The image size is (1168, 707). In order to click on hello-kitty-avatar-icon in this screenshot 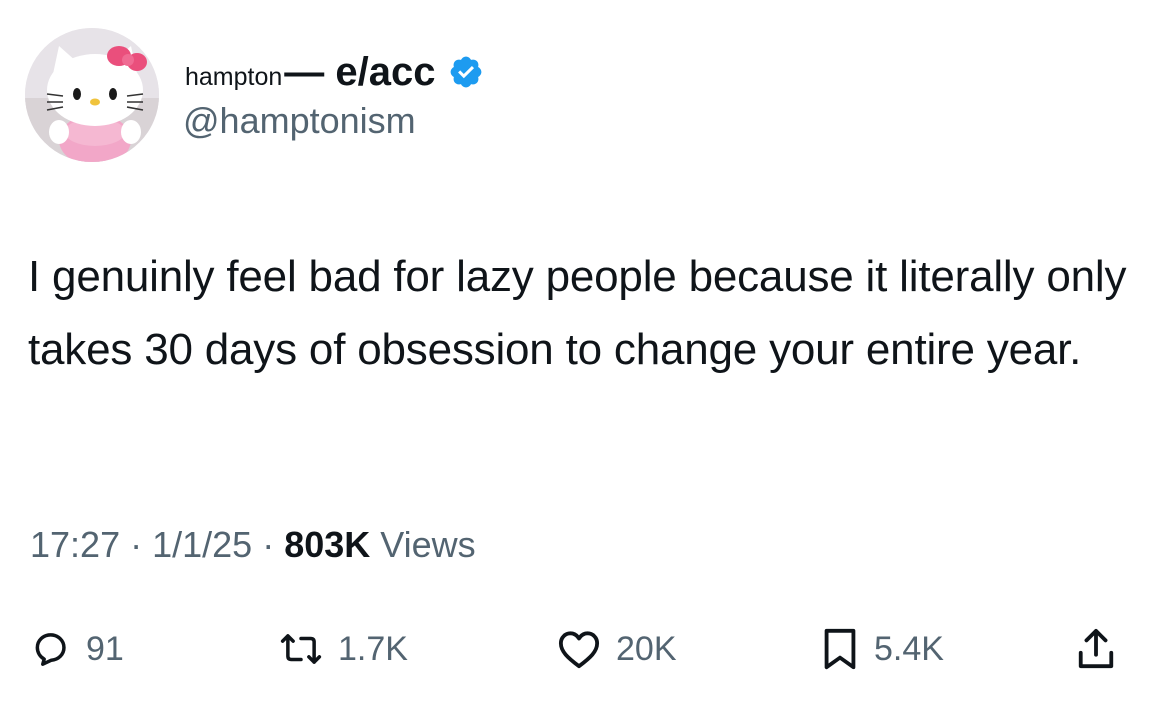, I will do `click(92, 95)`.